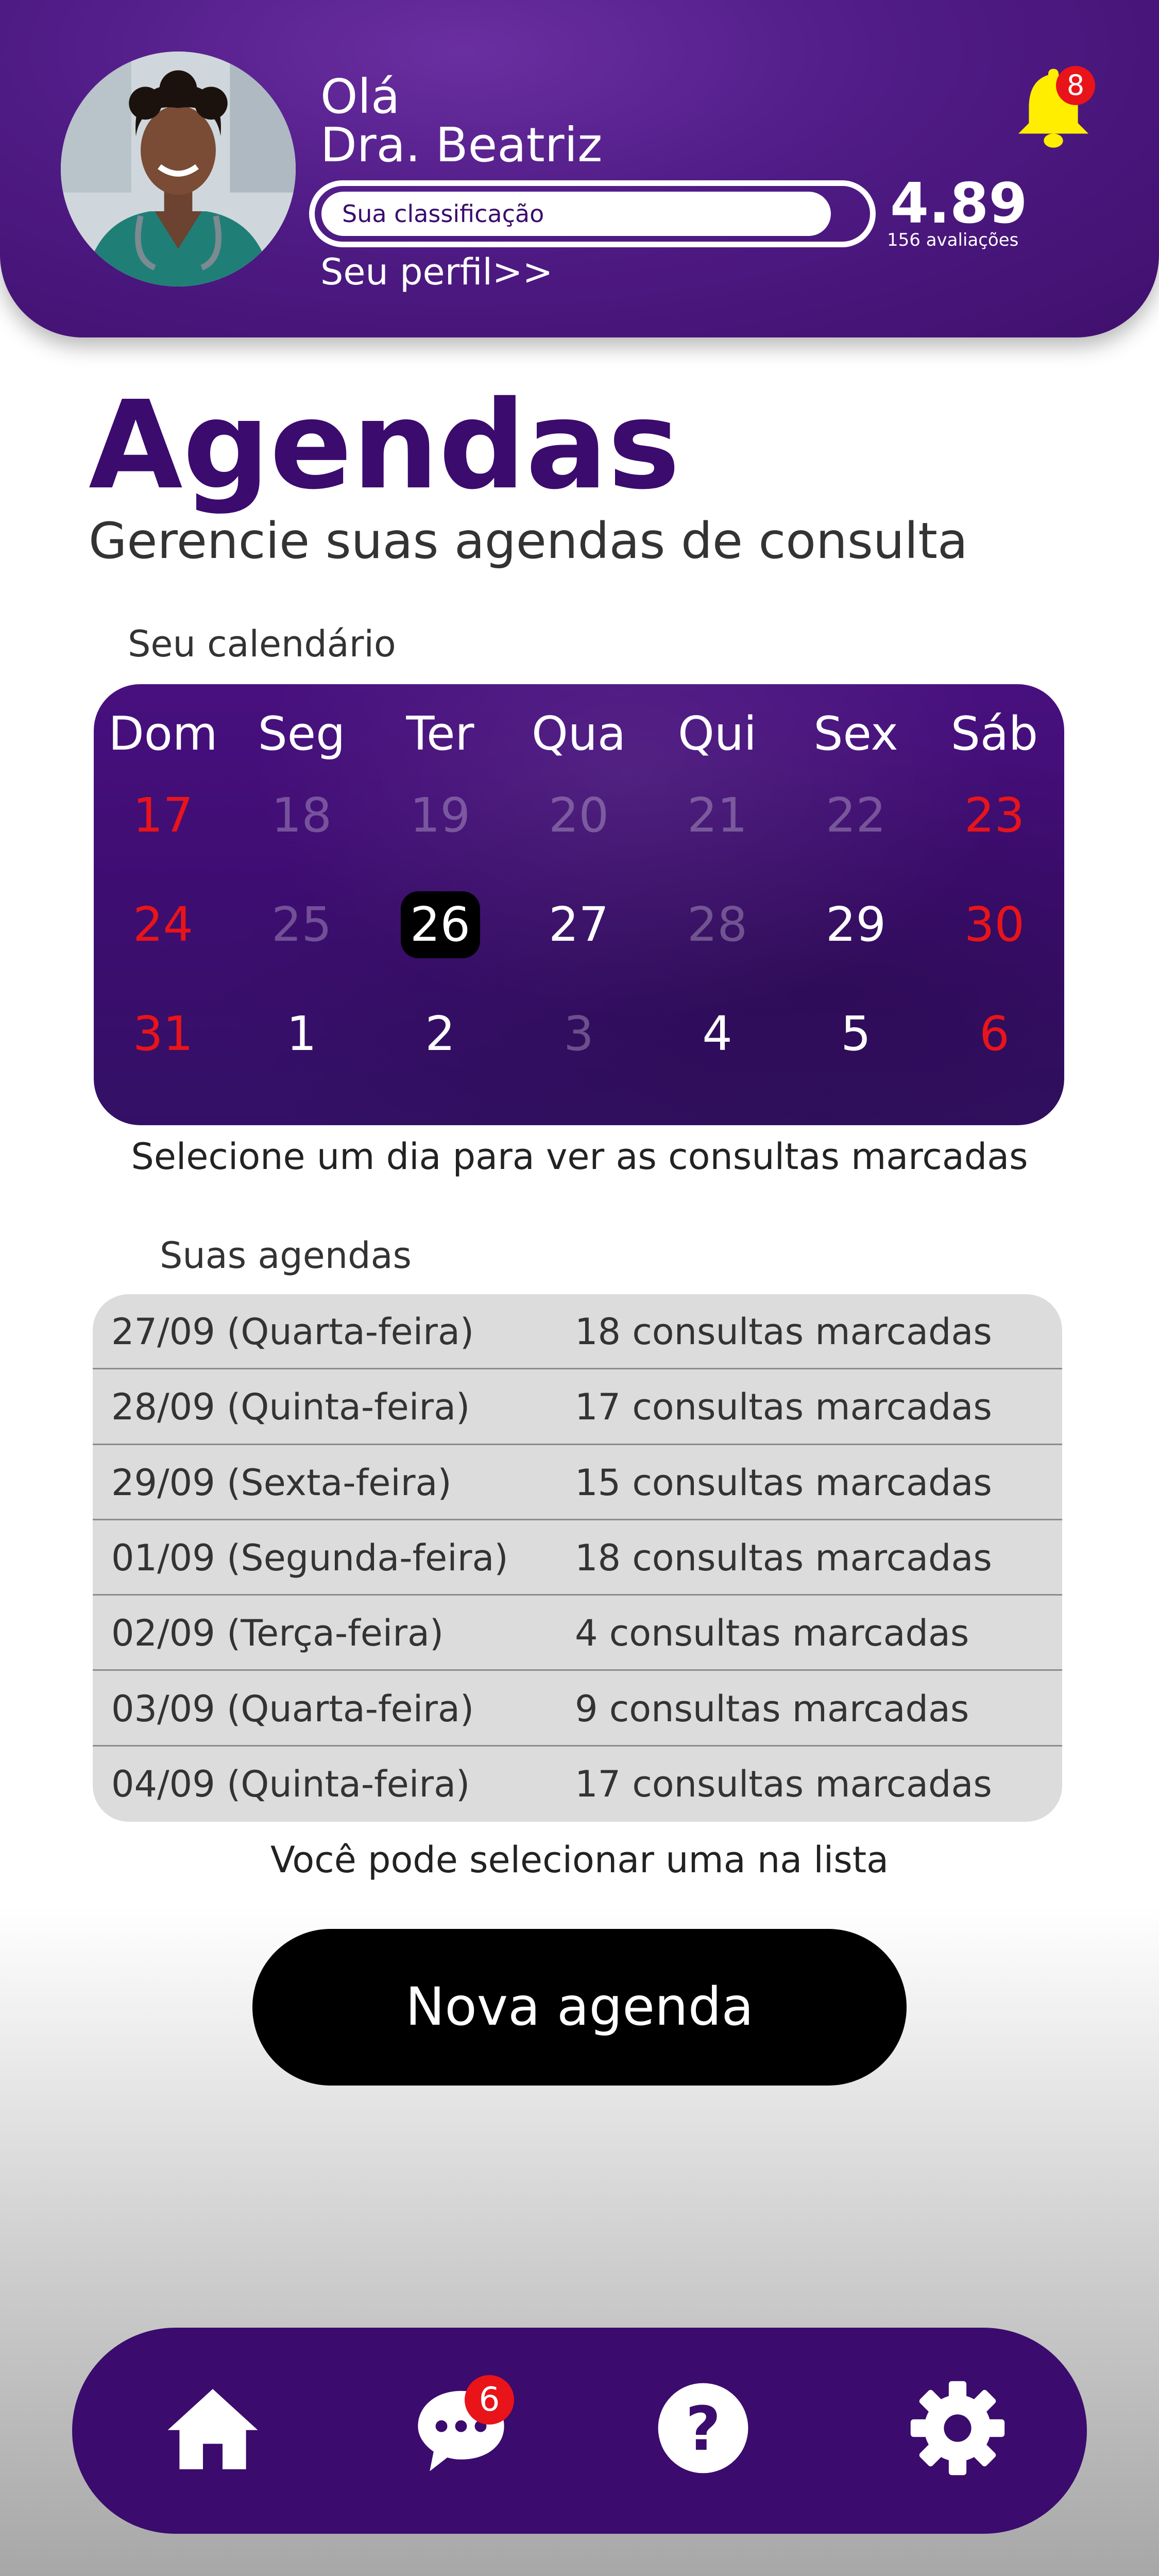 The width and height of the screenshot is (1159, 2576). I want to click on gear-icon, so click(957, 2428).